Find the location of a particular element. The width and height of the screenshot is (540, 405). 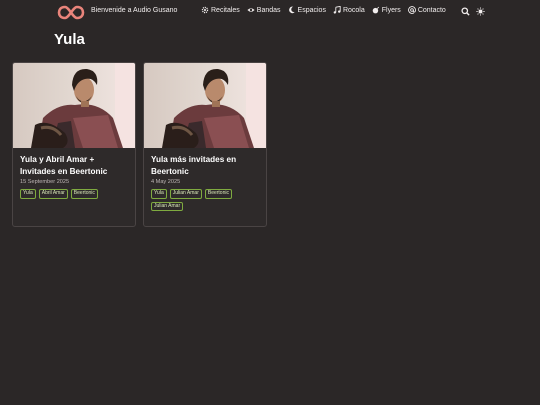

music-note-icon is located at coordinates (337, 10).